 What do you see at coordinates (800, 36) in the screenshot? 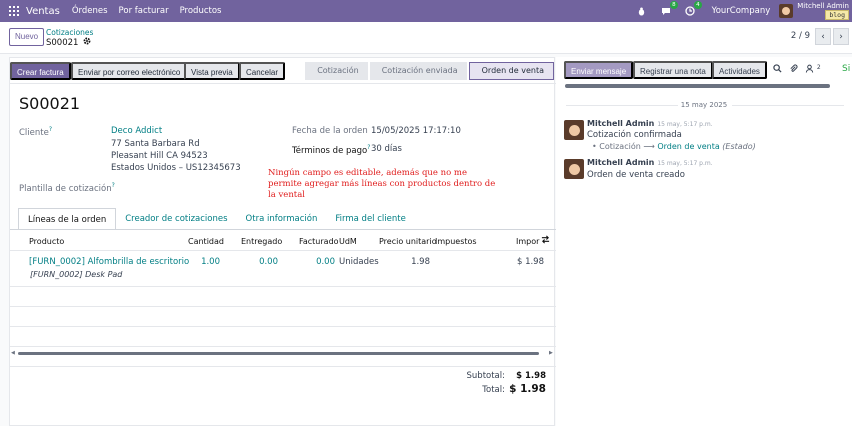
I see `pager-value: 2 / 9` at bounding box center [800, 36].